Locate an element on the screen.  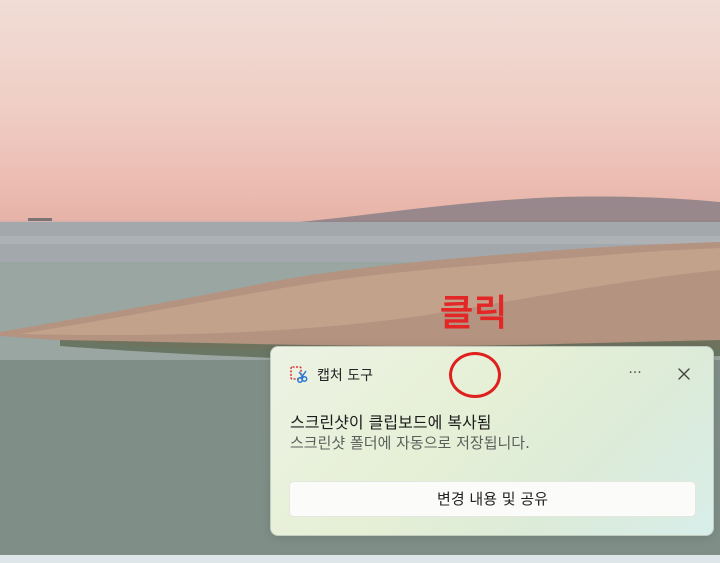
toast-title: 스크린샷이 클립보드에 복사됨 is located at coordinates (391, 422).